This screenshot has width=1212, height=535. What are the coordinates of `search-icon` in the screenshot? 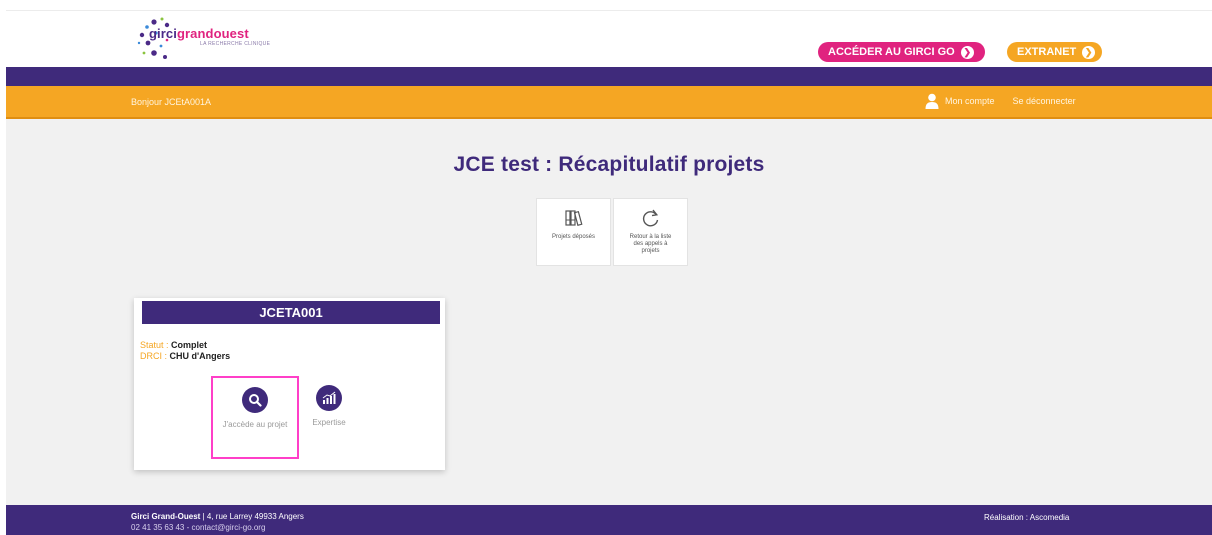 It's located at (255, 400).